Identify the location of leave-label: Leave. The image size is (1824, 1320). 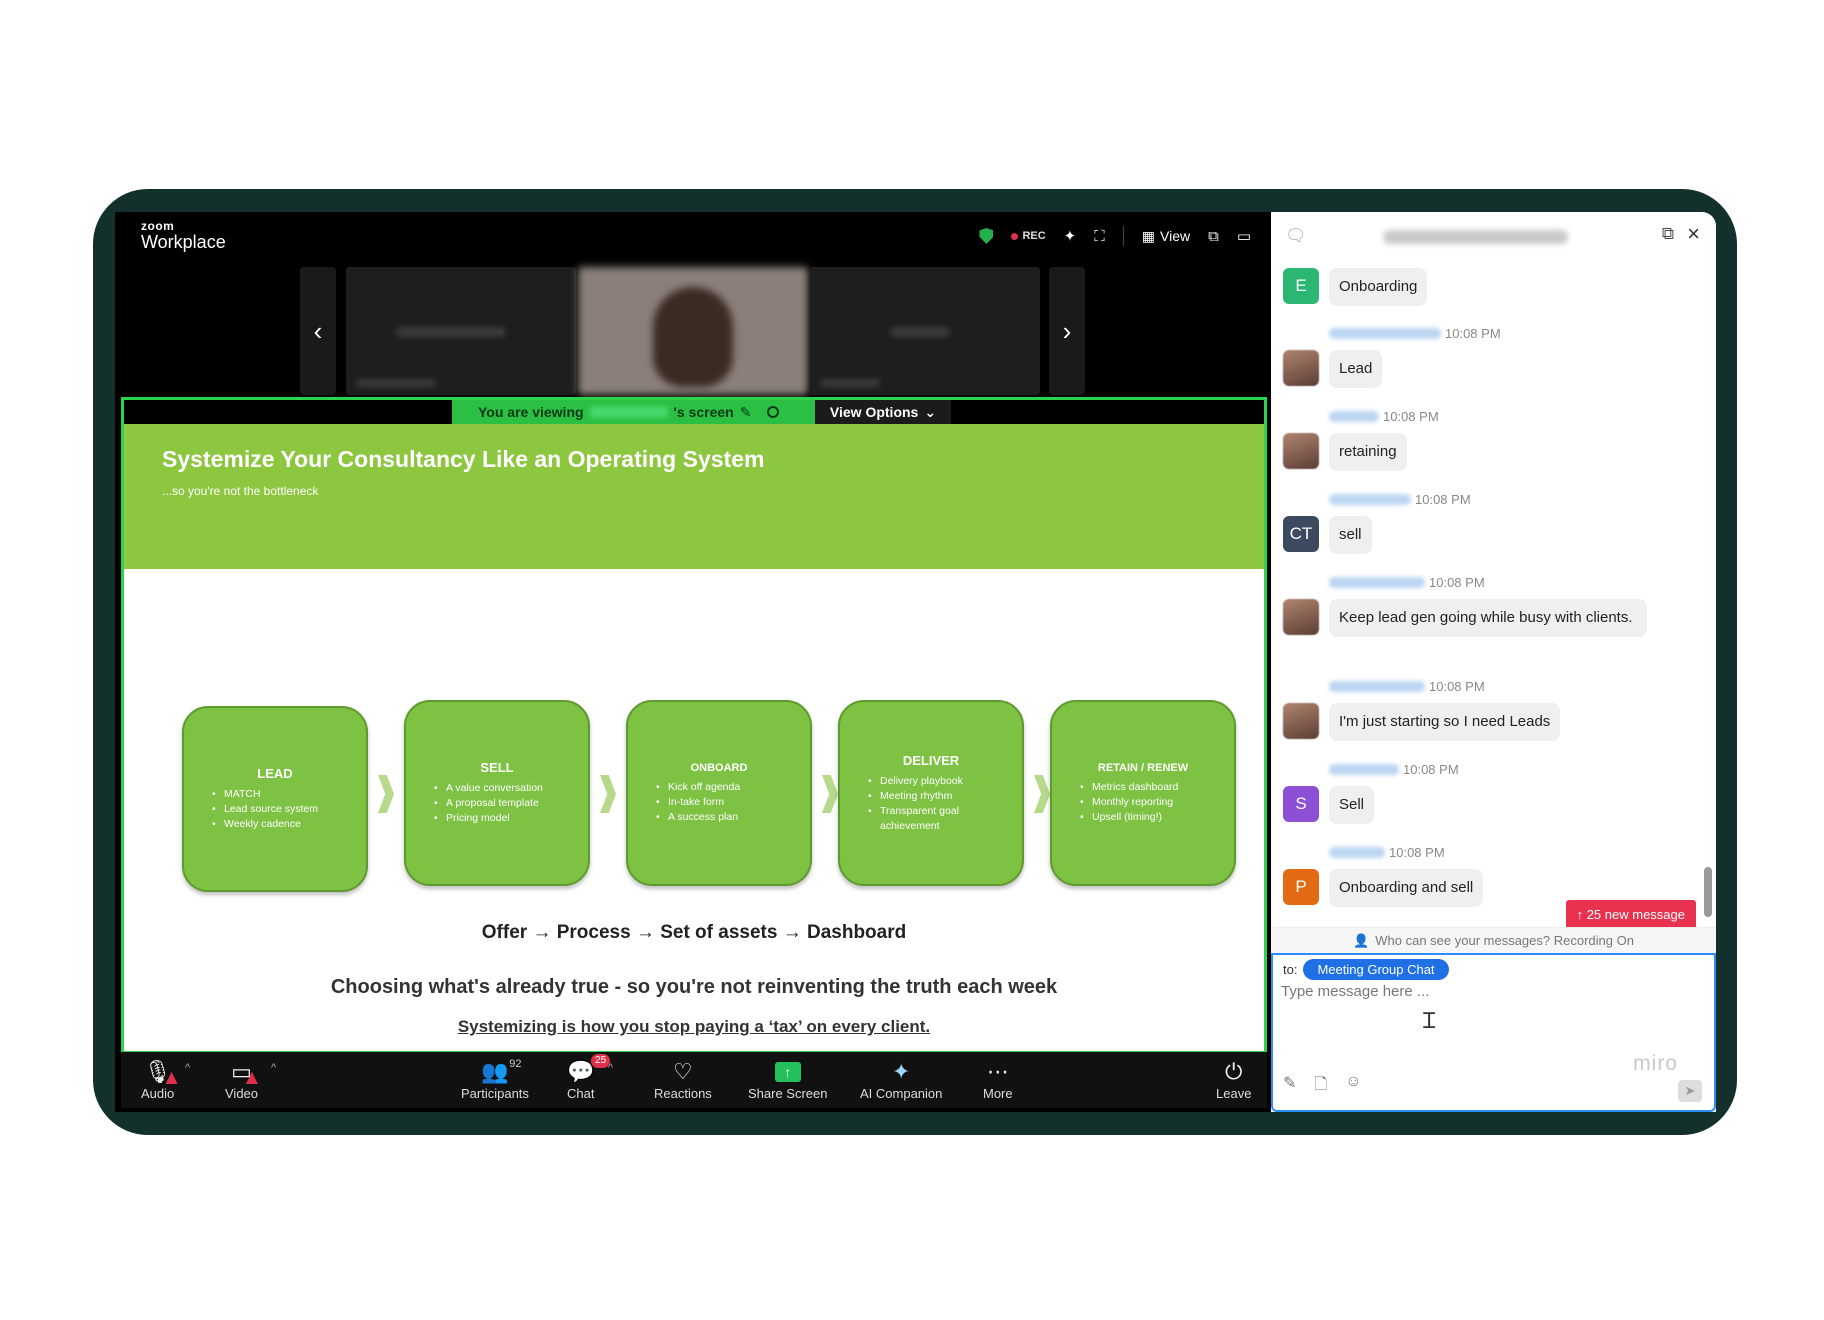
(1234, 1093).